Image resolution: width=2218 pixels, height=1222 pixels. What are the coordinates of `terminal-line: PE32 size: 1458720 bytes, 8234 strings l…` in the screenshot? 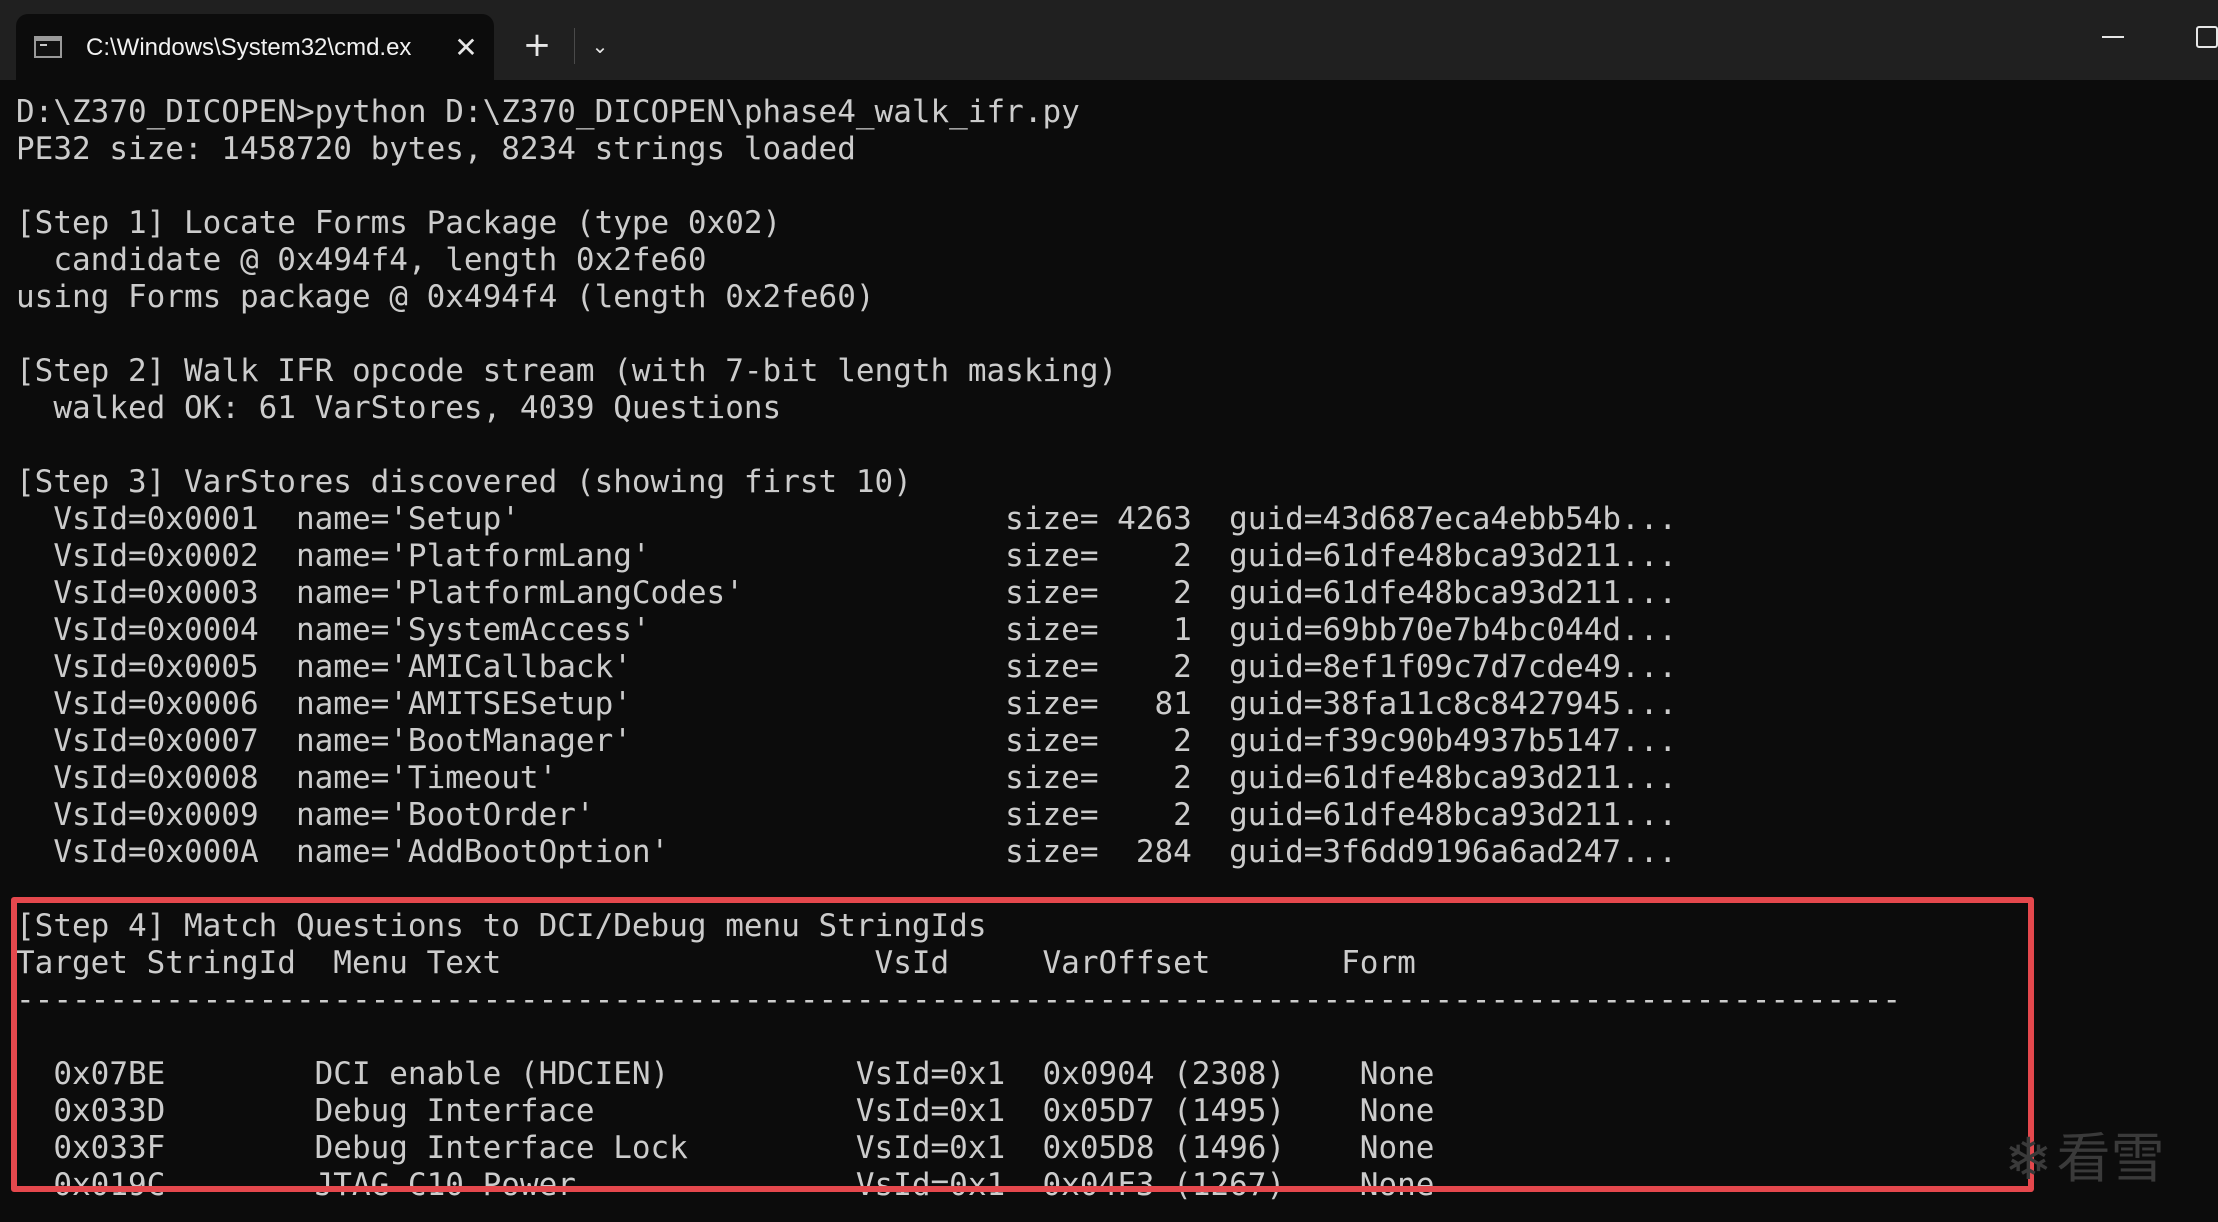 It's located at (436, 149).